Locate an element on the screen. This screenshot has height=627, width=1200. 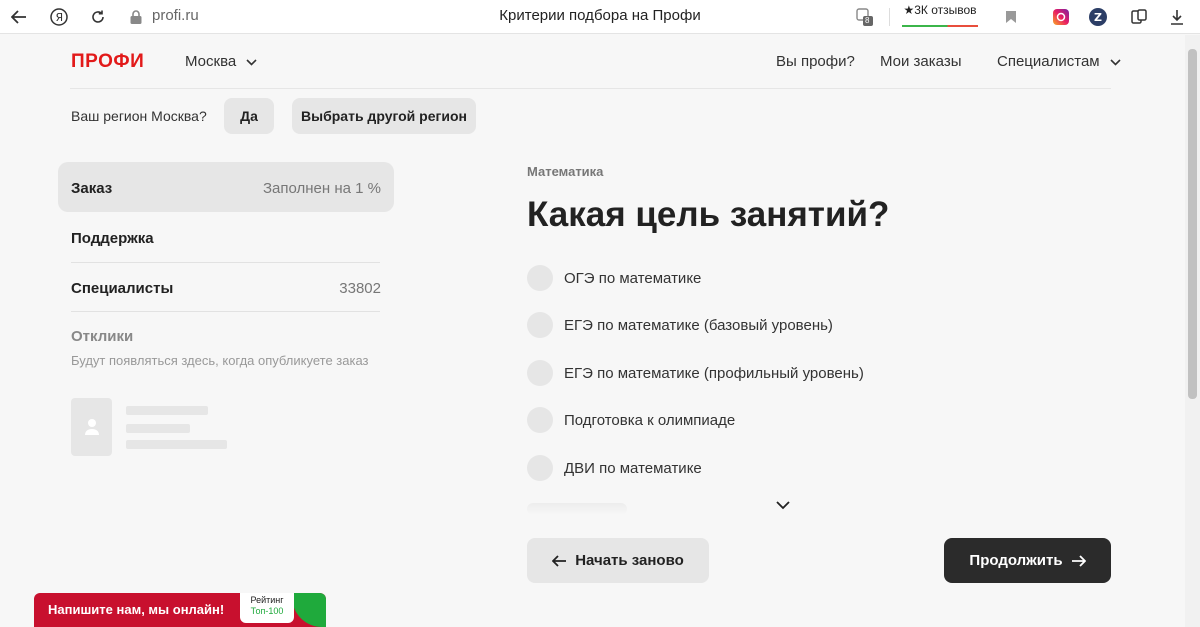
chat-widget: Напишите нам, мы онлайн! Рейтинг Топ-100 is located at coordinates (180, 610).